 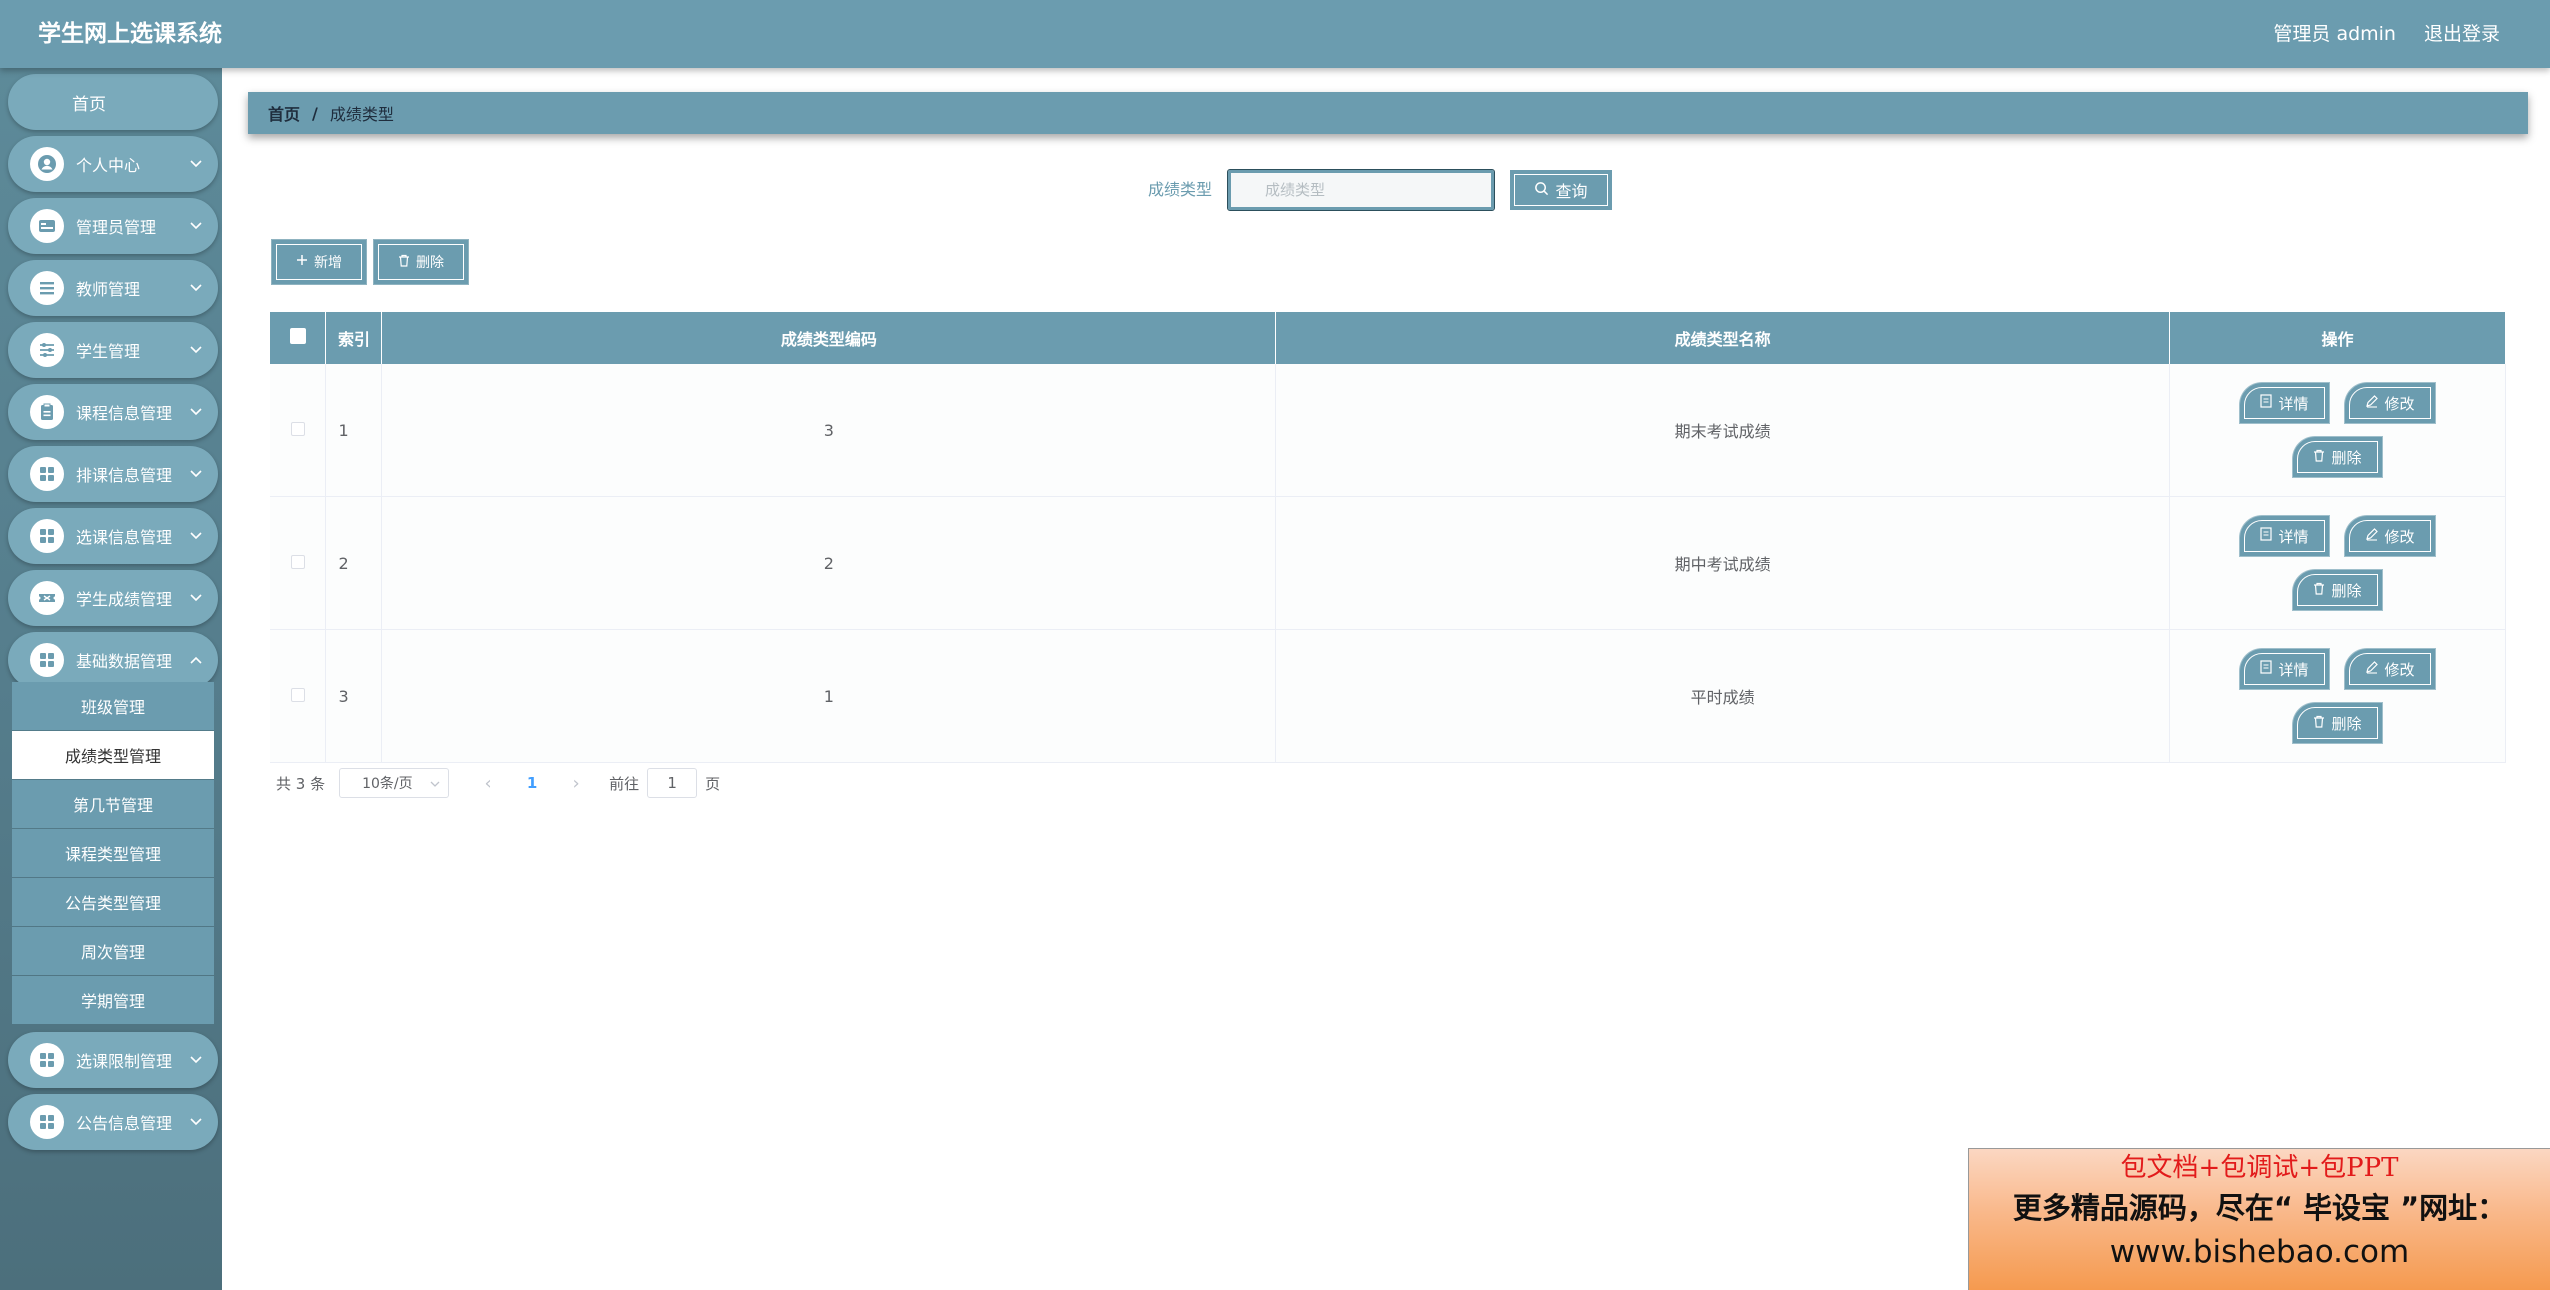 What do you see at coordinates (197, 660) in the screenshot?
I see `chevron-up-icon` at bounding box center [197, 660].